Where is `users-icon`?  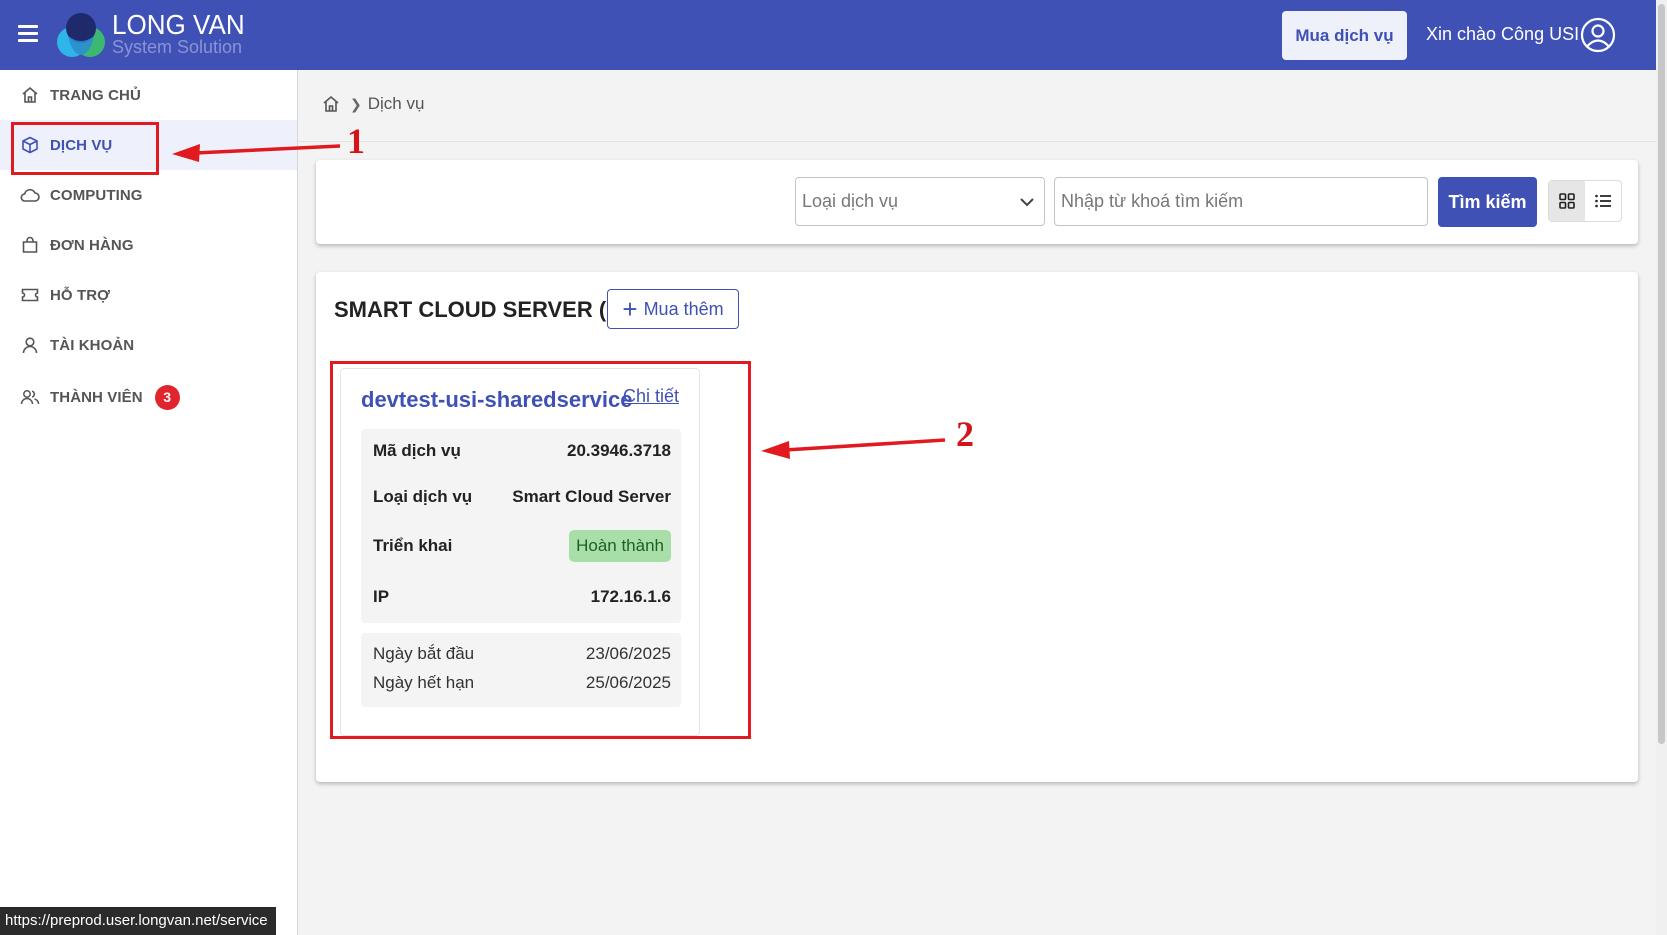
users-icon is located at coordinates (30, 397).